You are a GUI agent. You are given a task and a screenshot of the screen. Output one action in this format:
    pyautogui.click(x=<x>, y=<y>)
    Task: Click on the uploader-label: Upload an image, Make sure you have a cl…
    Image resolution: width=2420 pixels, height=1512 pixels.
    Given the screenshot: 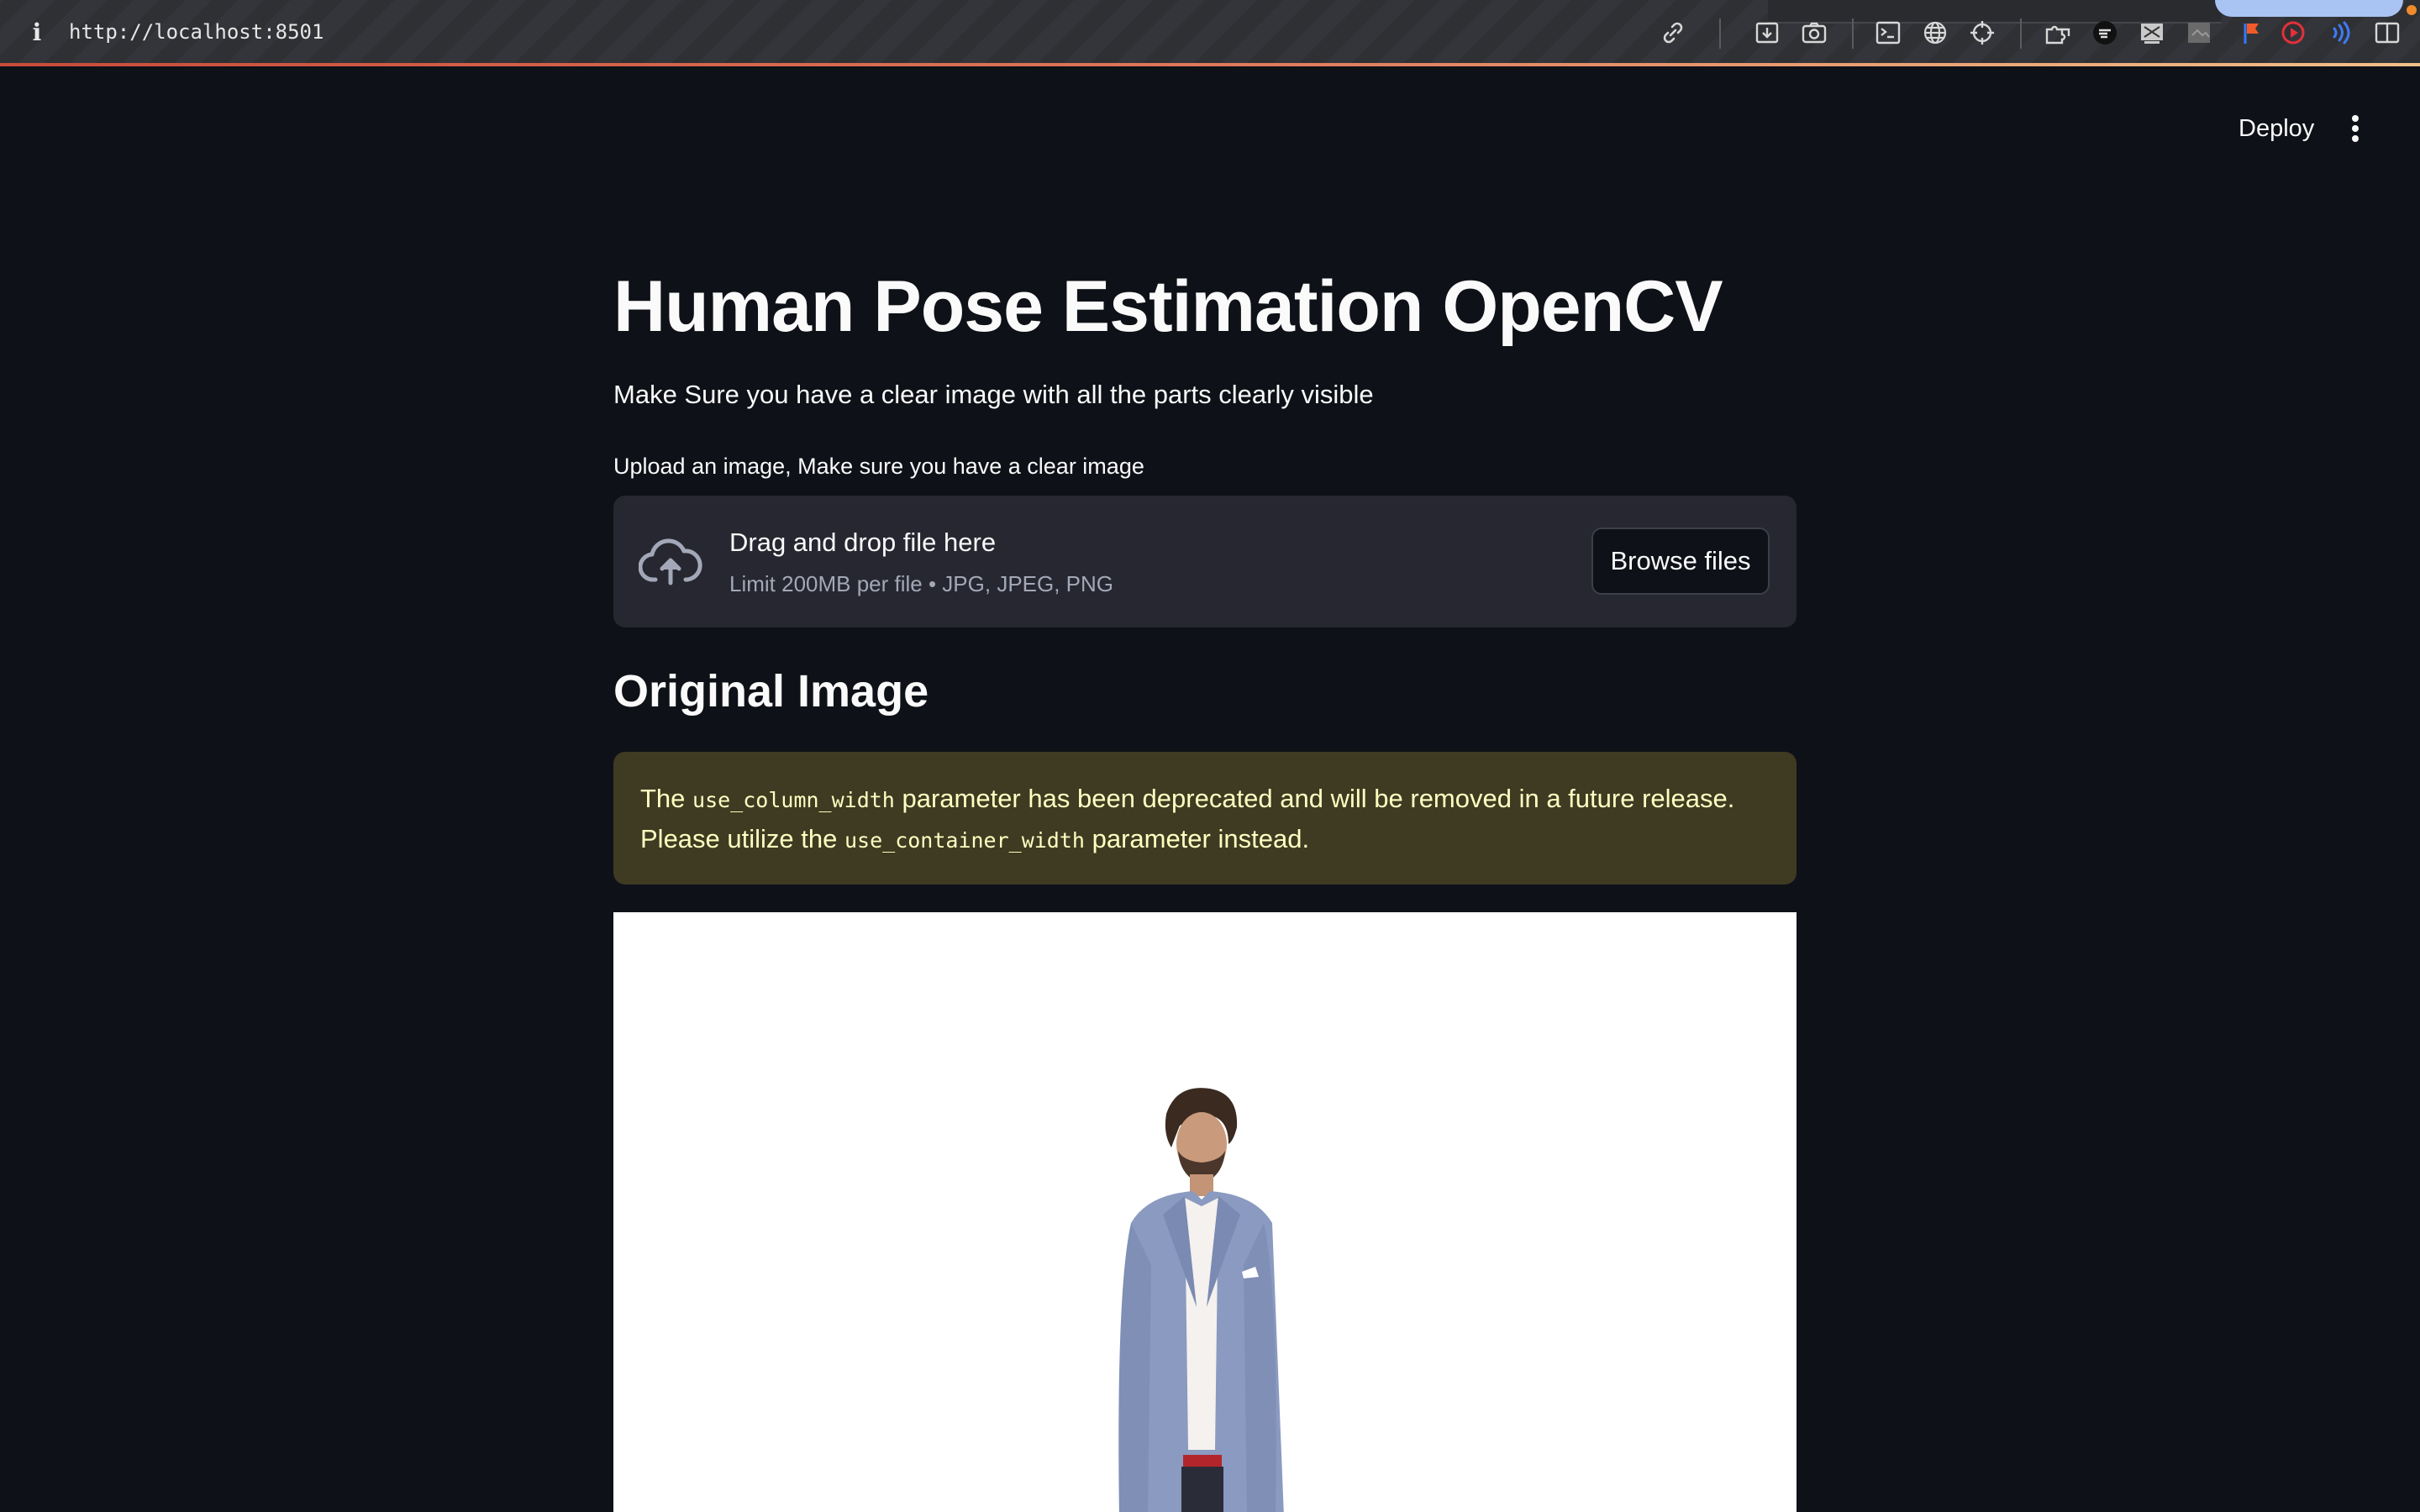 What is the action you would take?
    pyautogui.click(x=878, y=466)
    